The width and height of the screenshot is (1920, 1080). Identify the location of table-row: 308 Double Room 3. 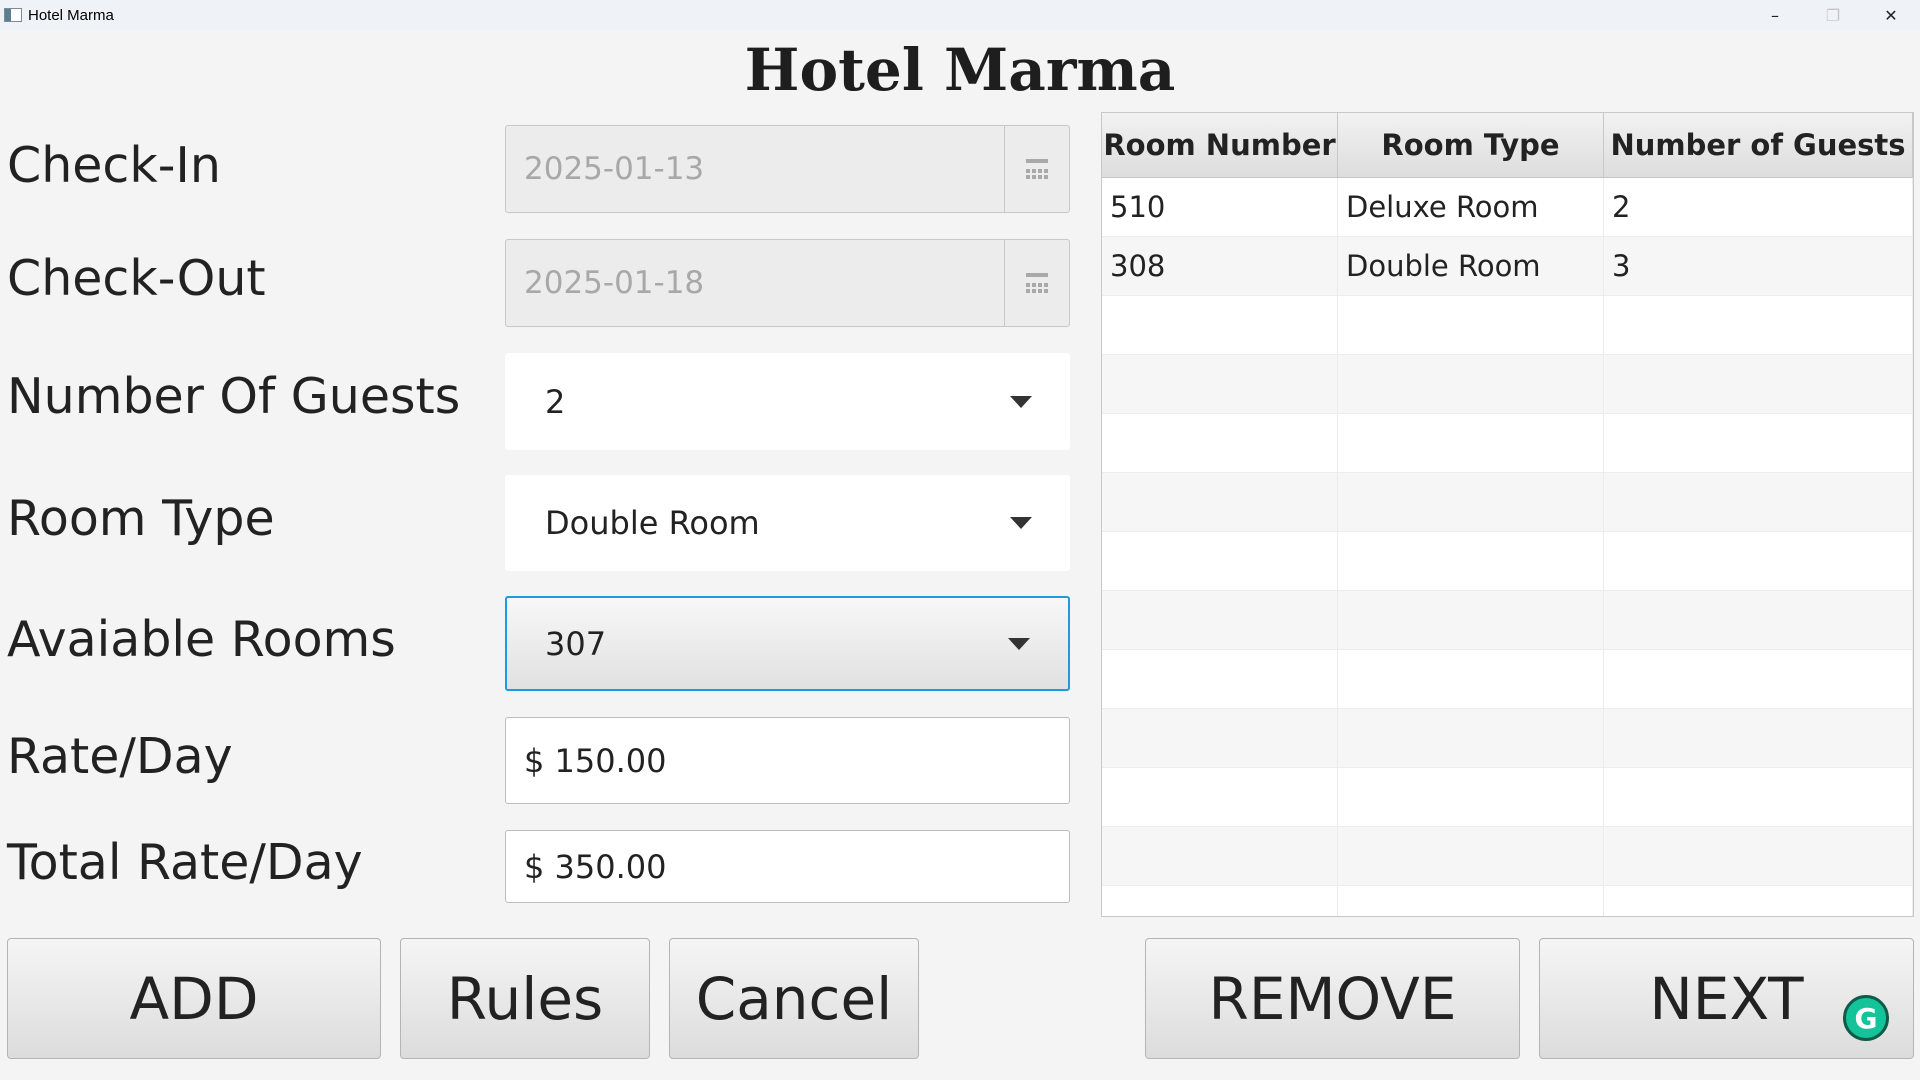
(1507, 266).